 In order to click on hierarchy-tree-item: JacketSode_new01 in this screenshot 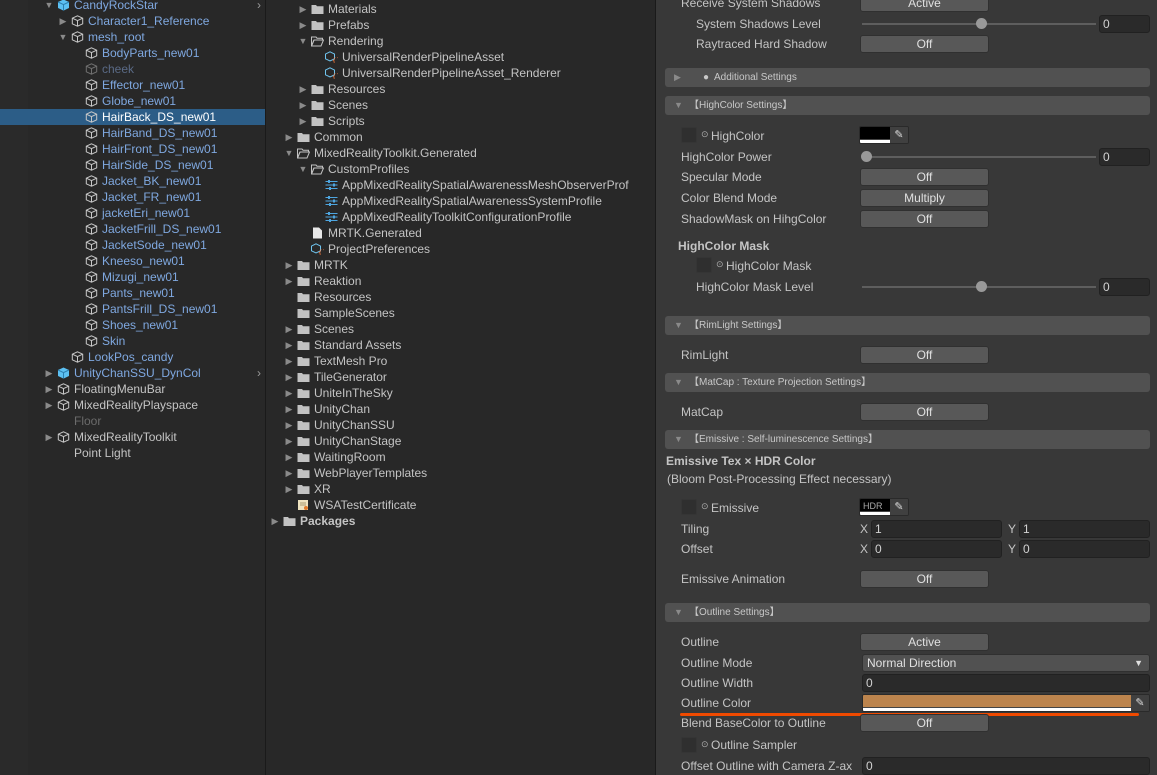, I will do `click(132, 245)`.